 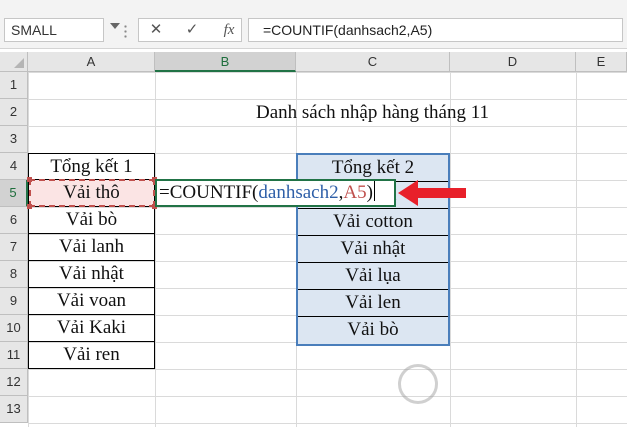 I want to click on column-header-a: A, so click(x=91, y=62).